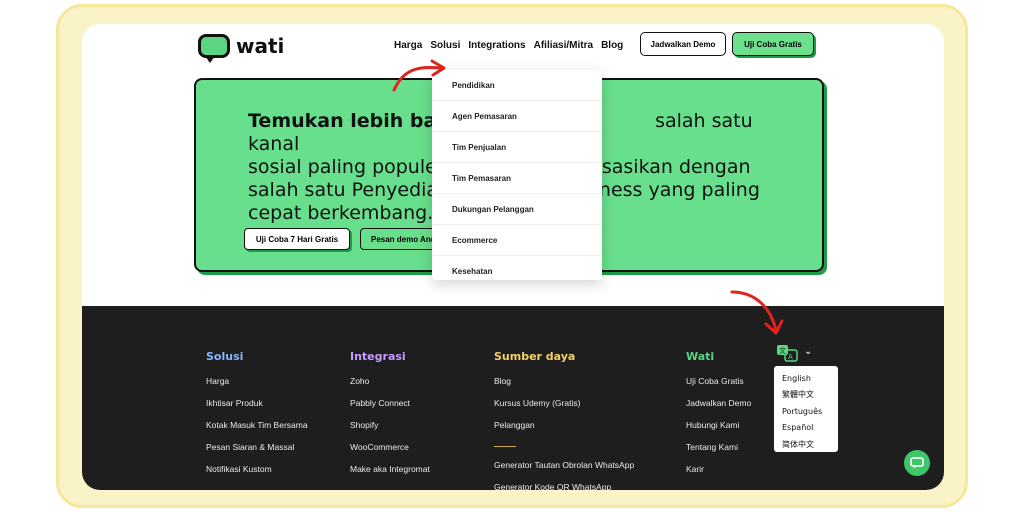 The width and height of the screenshot is (1024, 512). What do you see at coordinates (563, 45) in the screenshot?
I see `nav-afiliasi-mitra: Afiliasi/Mitra` at bounding box center [563, 45].